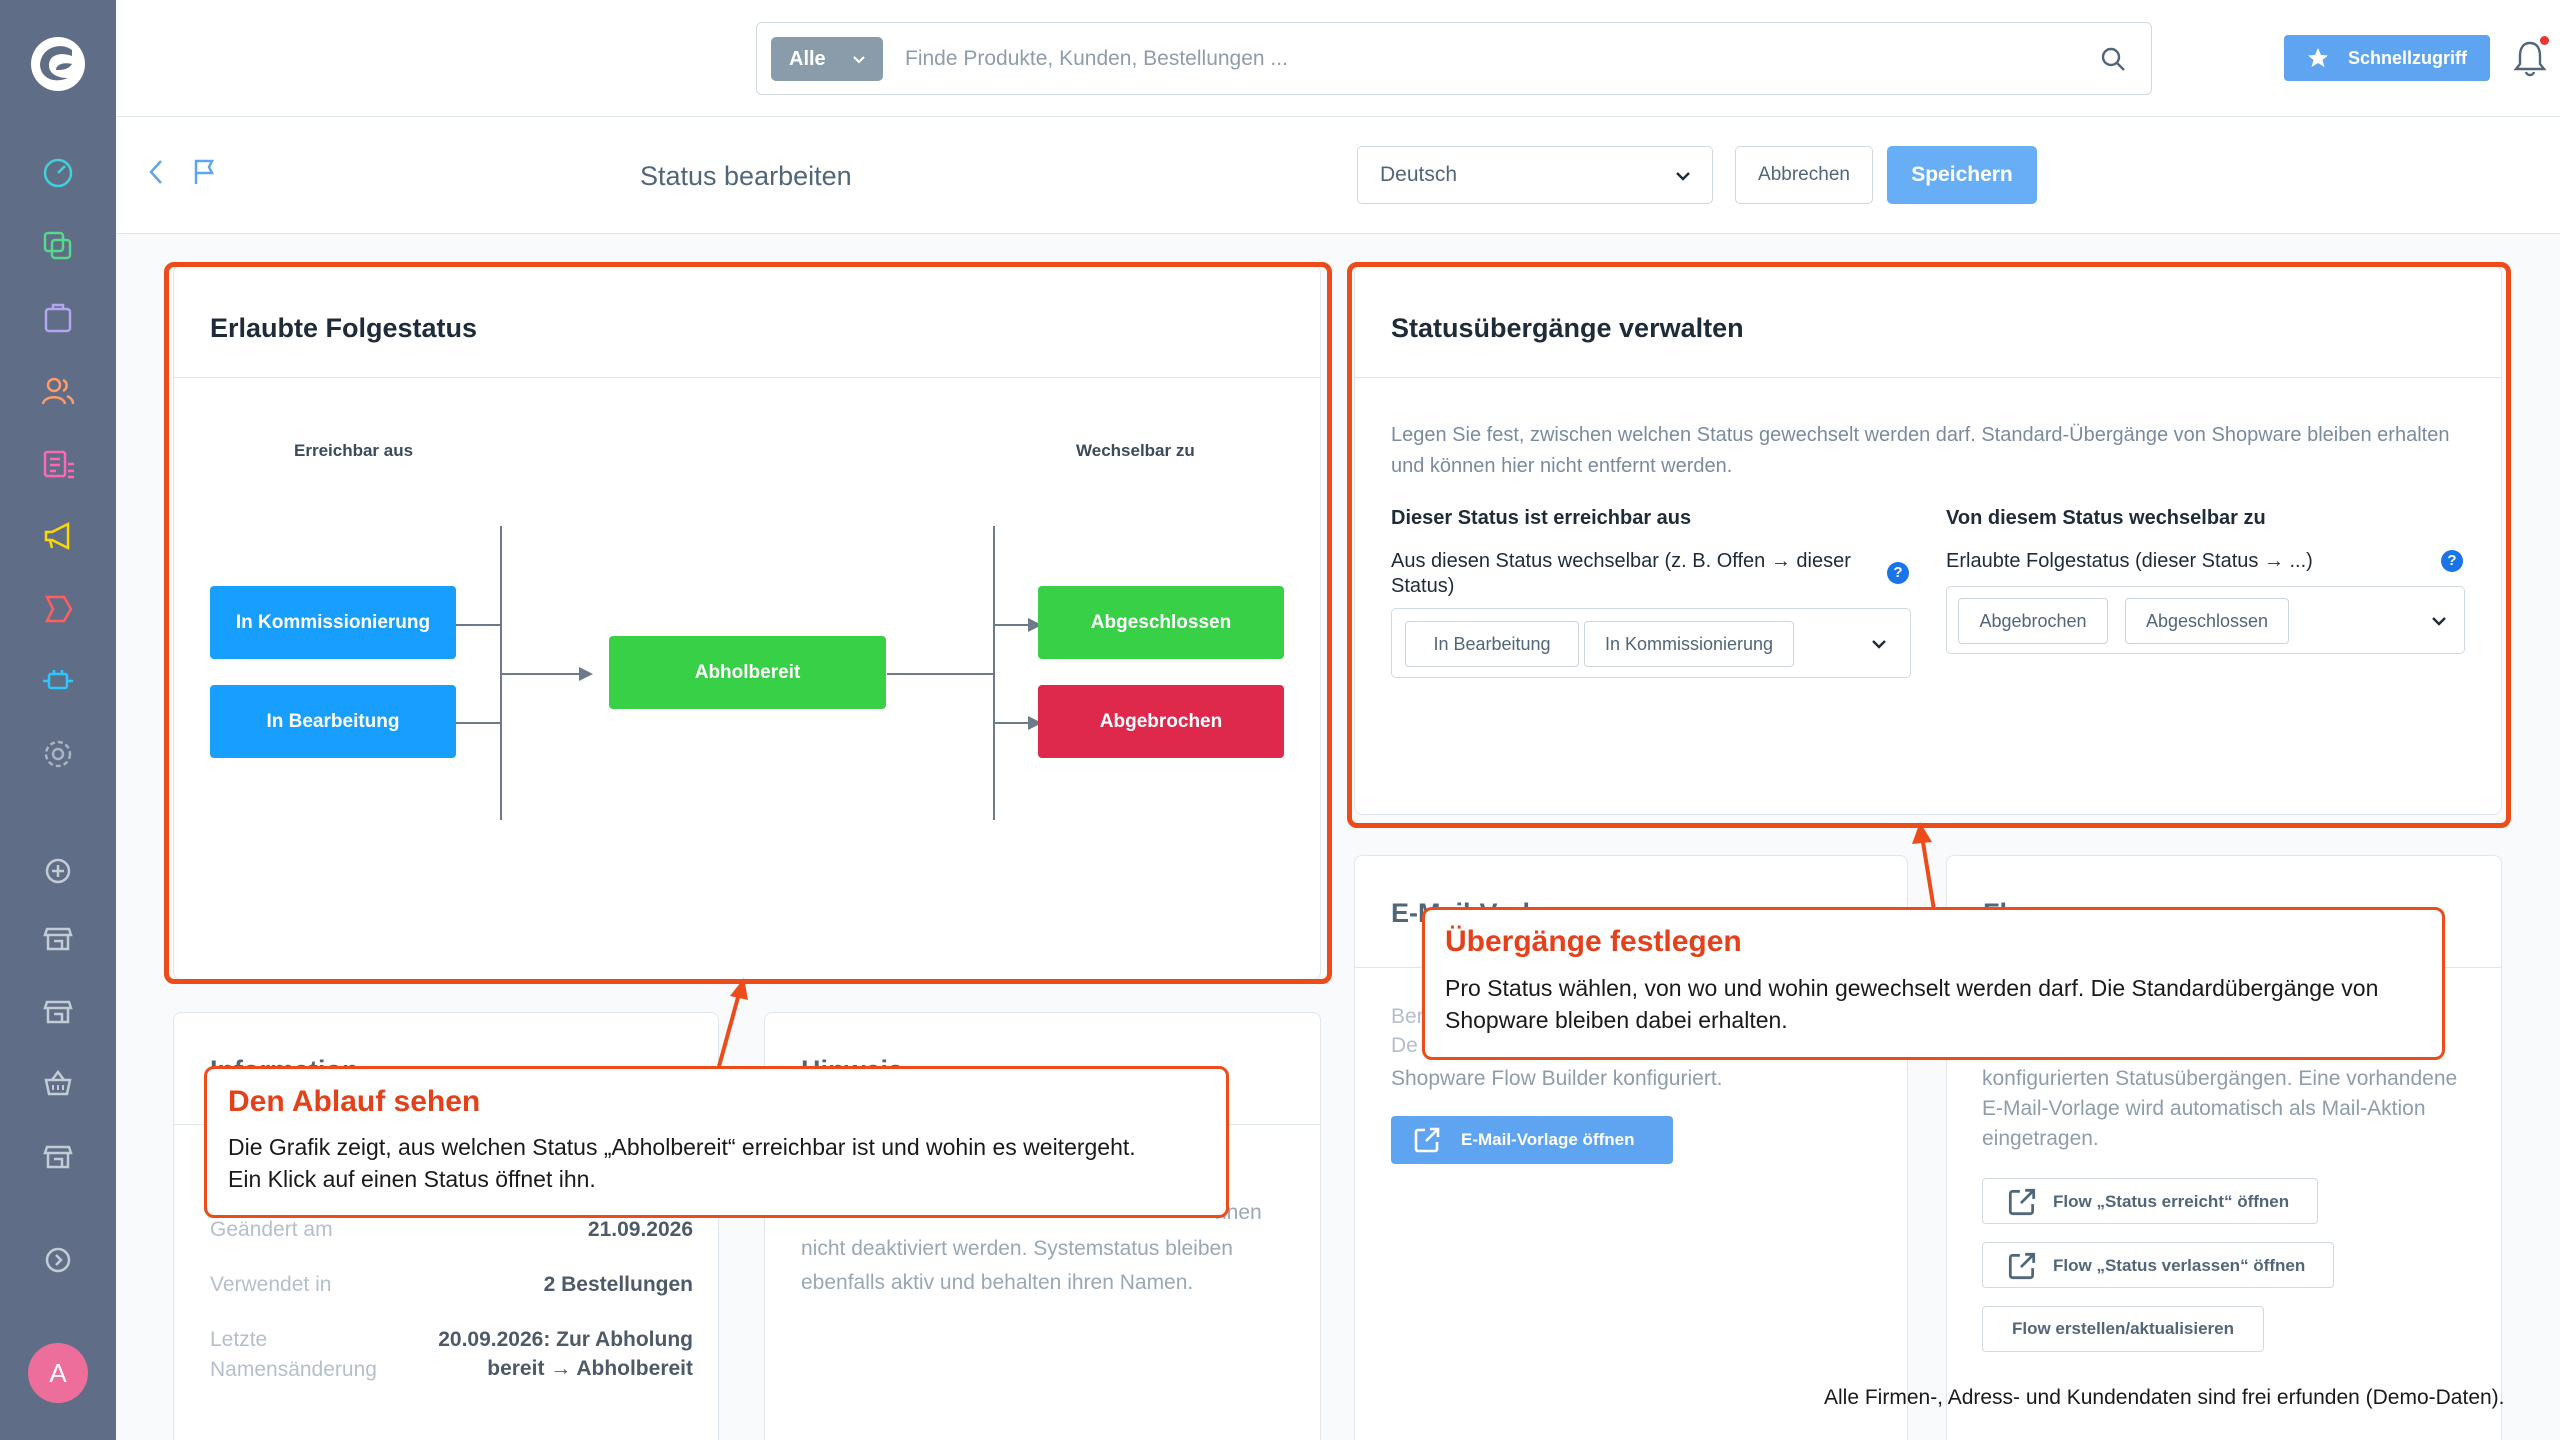 Image resolution: width=2560 pixels, height=1440 pixels. I want to click on info-value-changed: 21.09.2026, so click(640, 1229).